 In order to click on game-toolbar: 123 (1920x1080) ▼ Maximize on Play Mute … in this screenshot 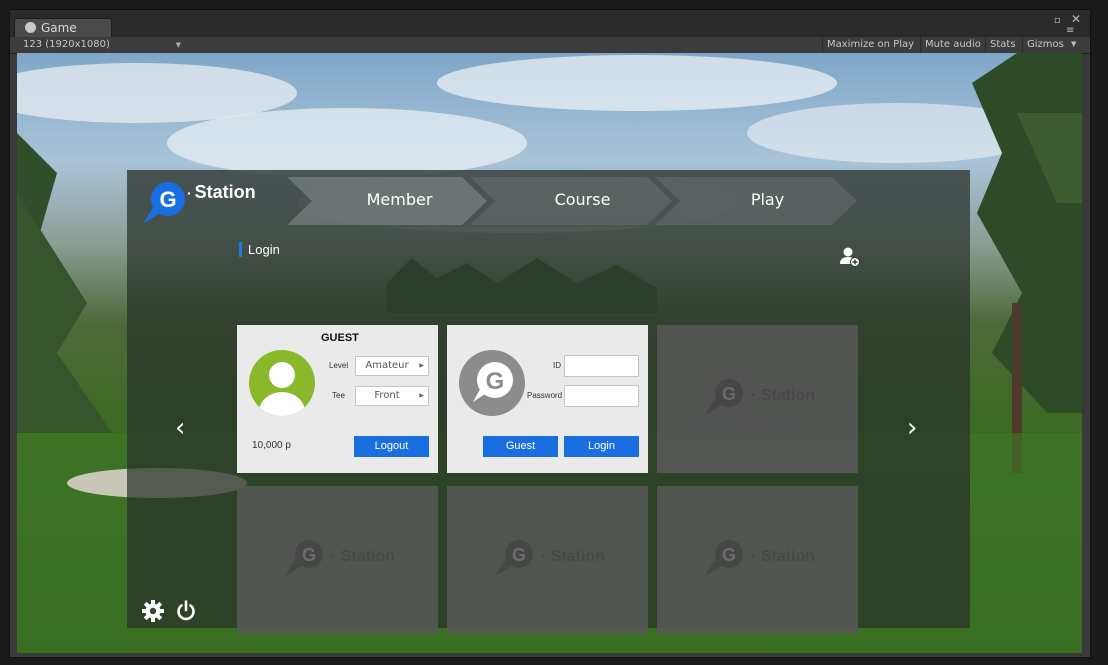, I will do `click(550, 45)`.